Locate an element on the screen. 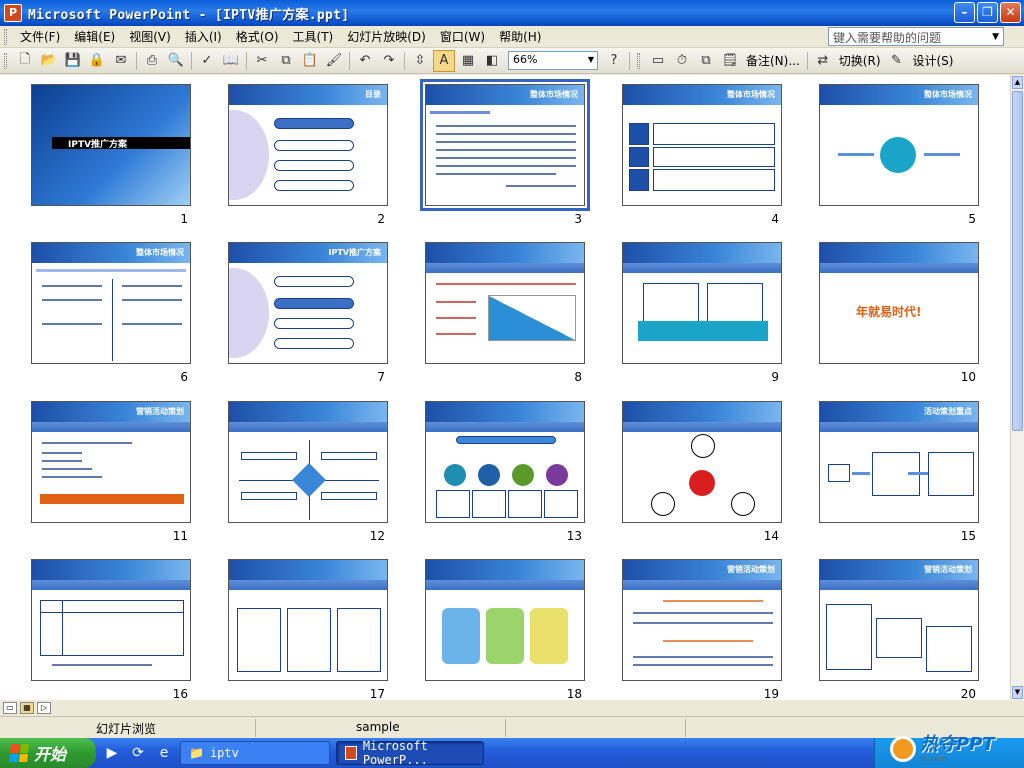  copy-icon: ⧉ is located at coordinates (286, 61).